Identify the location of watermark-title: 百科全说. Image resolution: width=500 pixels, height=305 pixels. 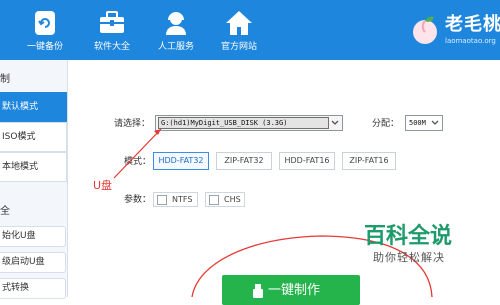
(408, 236).